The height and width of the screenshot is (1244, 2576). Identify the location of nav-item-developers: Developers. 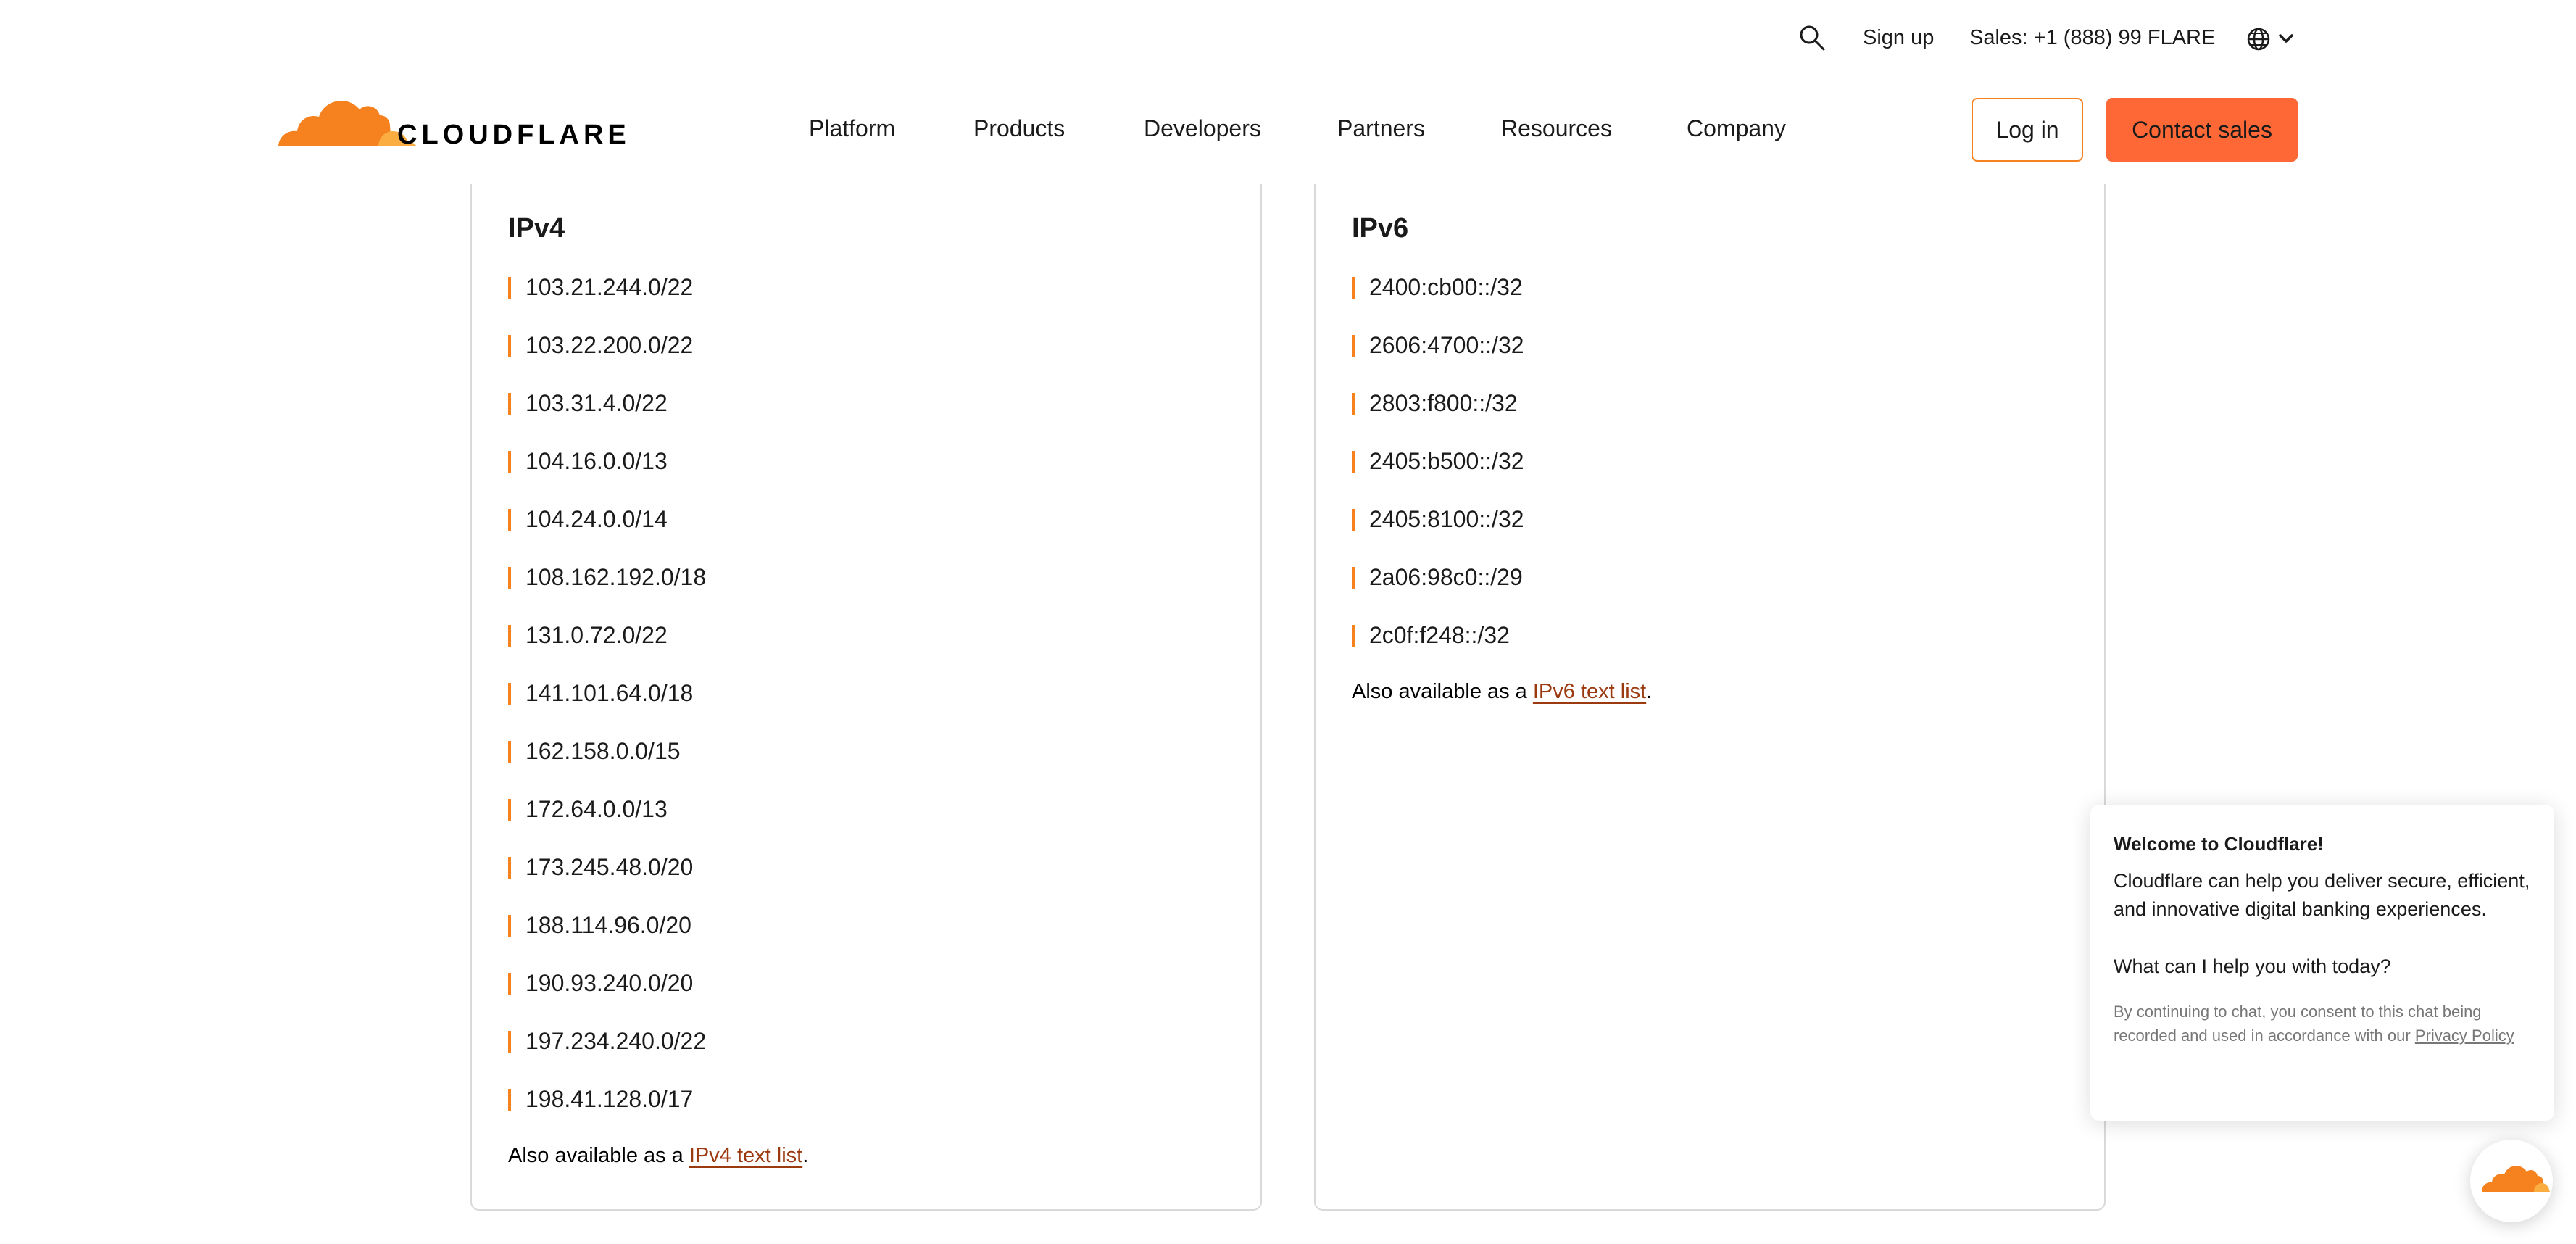
(1202, 128).